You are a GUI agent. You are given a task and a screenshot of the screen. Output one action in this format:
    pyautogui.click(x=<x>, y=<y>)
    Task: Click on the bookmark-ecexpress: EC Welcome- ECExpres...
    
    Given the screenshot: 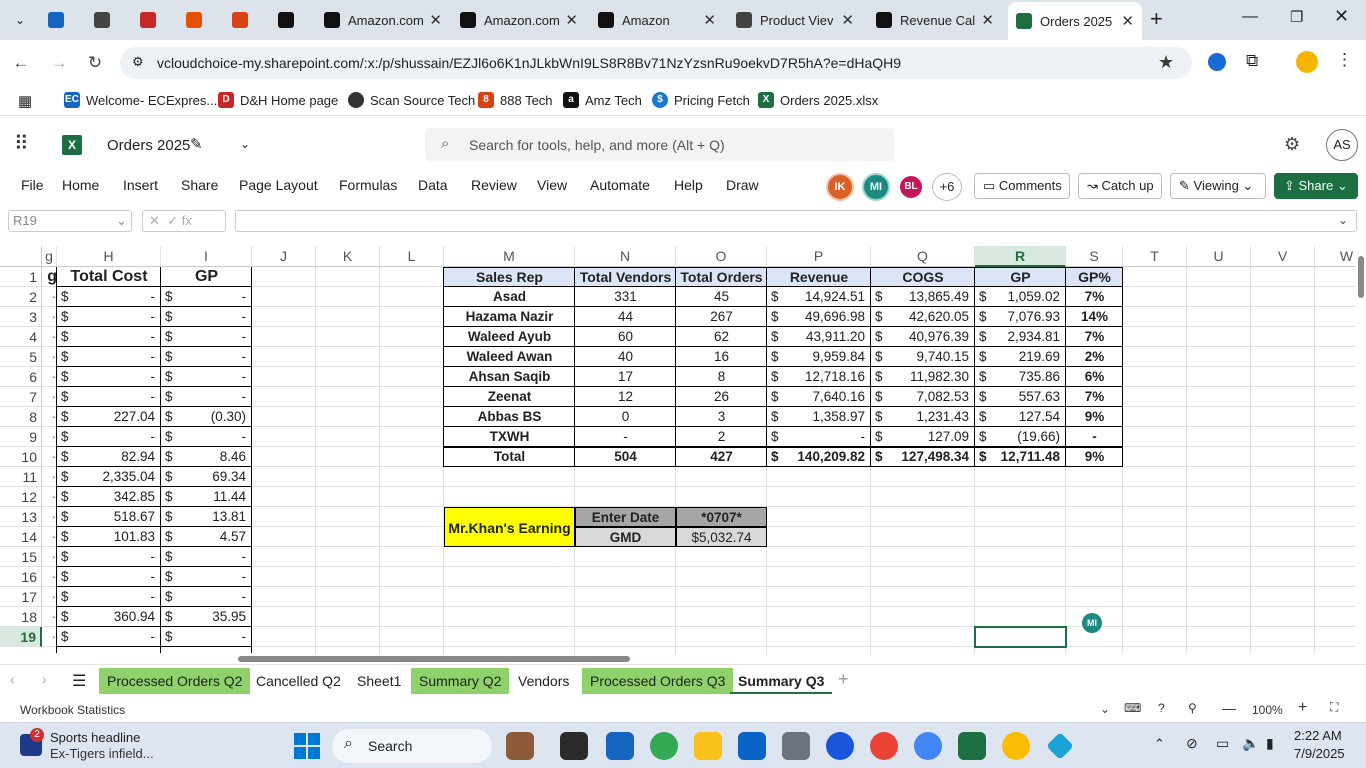 What is the action you would take?
    pyautogui.click(x=140, y=100)
    